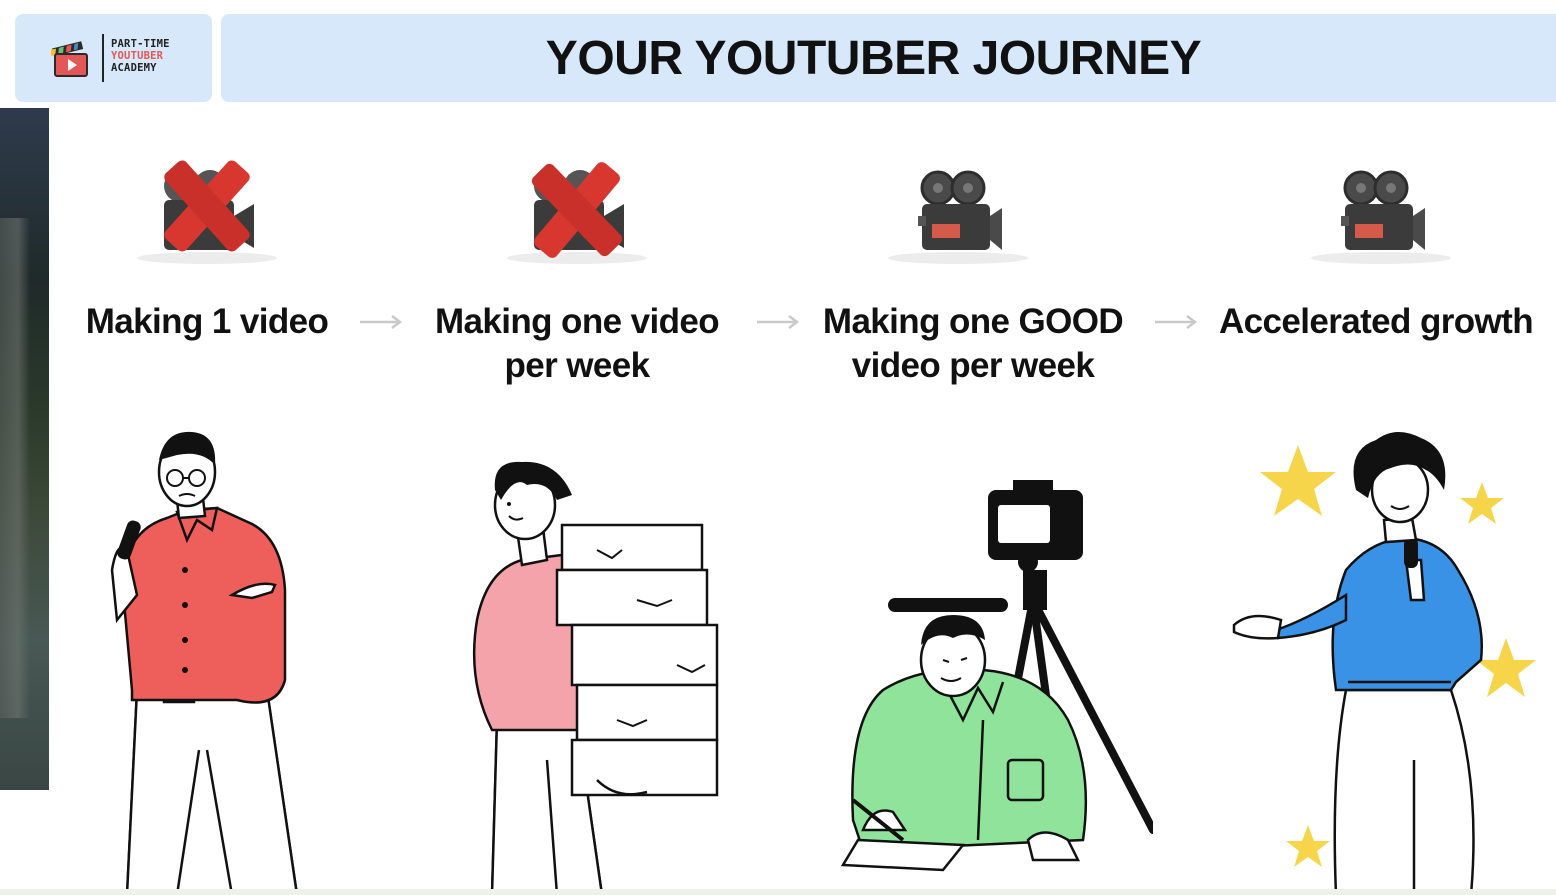  I want to click on stage-label-line-1: Making 1 video, so click(207, 321).